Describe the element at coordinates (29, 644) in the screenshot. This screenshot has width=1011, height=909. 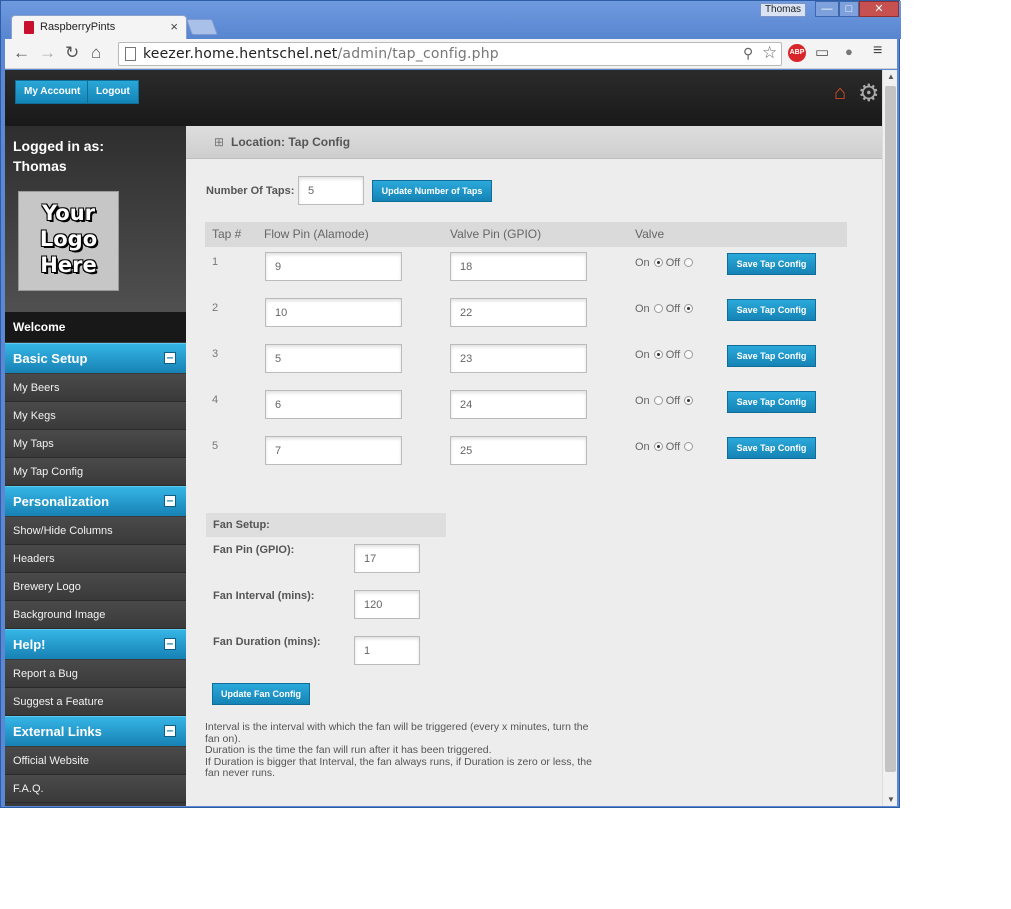
I see `section-title: Help!` at that location.